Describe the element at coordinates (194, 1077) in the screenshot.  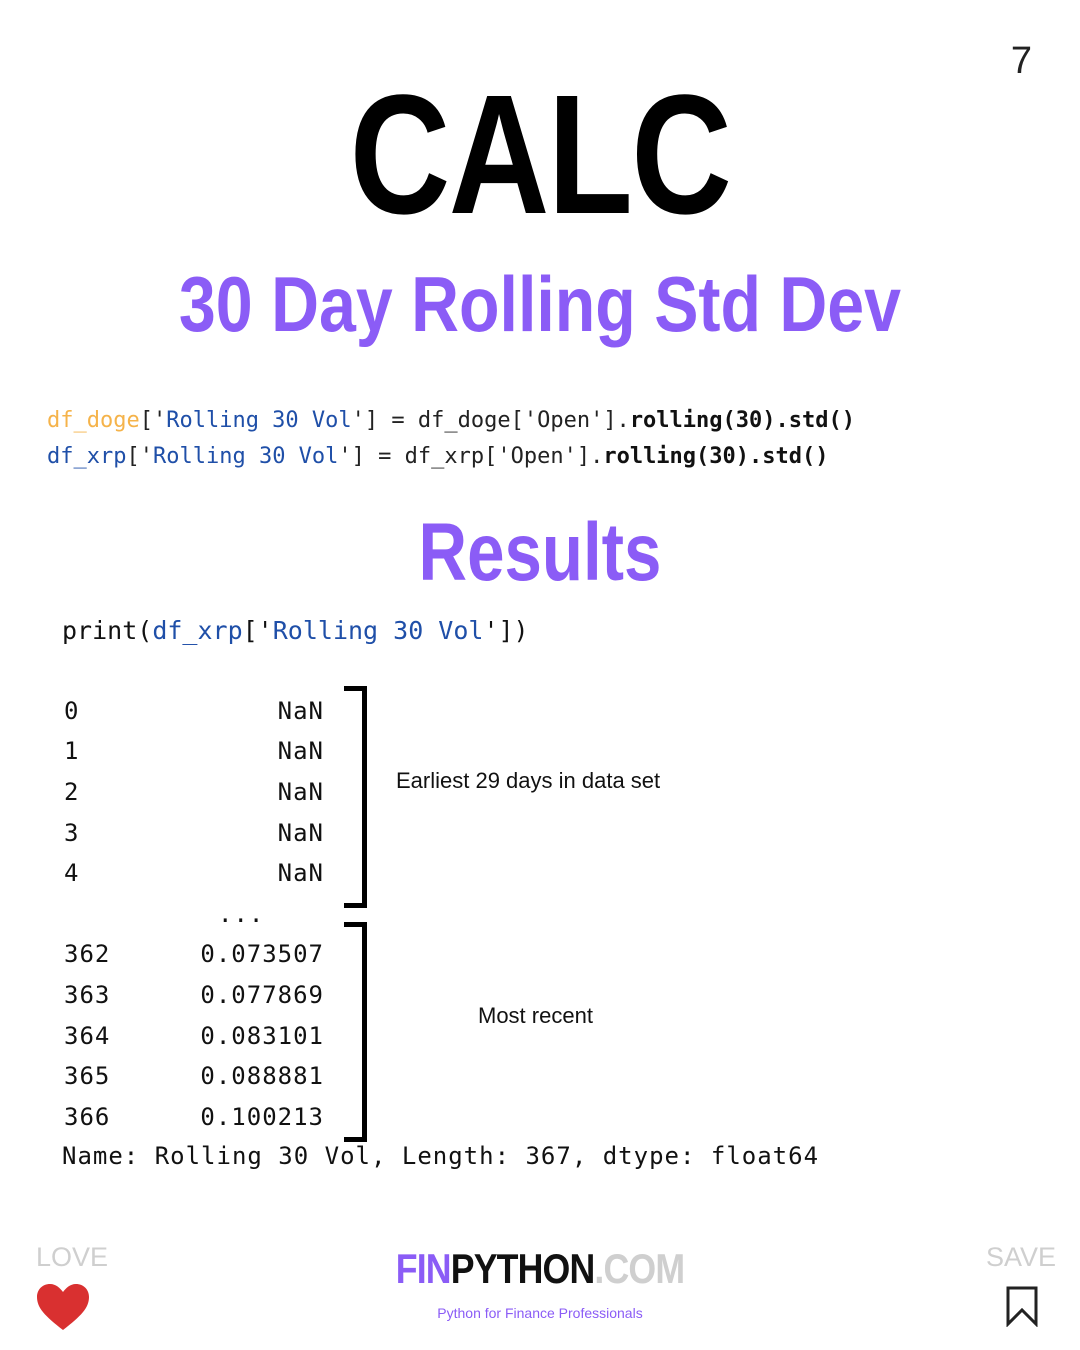
I see `output-row: 365 0.088881` at that location.